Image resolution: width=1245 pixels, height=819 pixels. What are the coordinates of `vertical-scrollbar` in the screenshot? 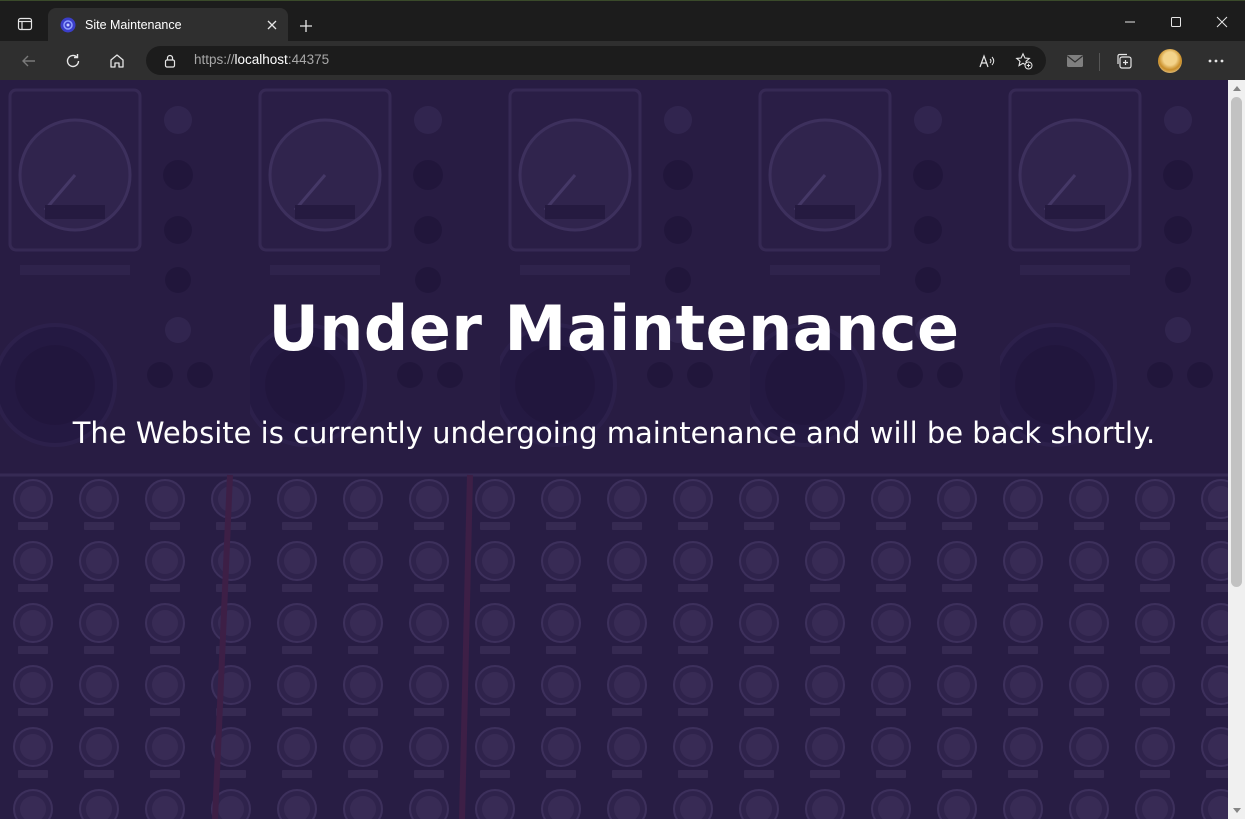 It's located at (1236, 449).